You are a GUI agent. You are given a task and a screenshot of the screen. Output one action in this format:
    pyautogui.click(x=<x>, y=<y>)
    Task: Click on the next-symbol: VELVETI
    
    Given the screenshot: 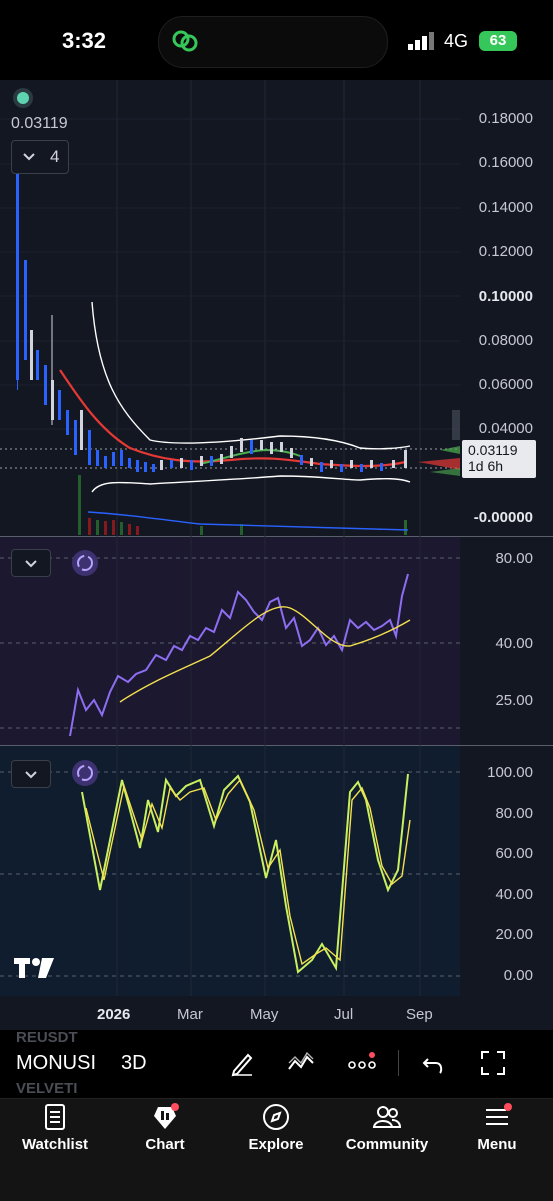 What is the action you would take?
    pyautogui.click(x=46, y=1088)
    